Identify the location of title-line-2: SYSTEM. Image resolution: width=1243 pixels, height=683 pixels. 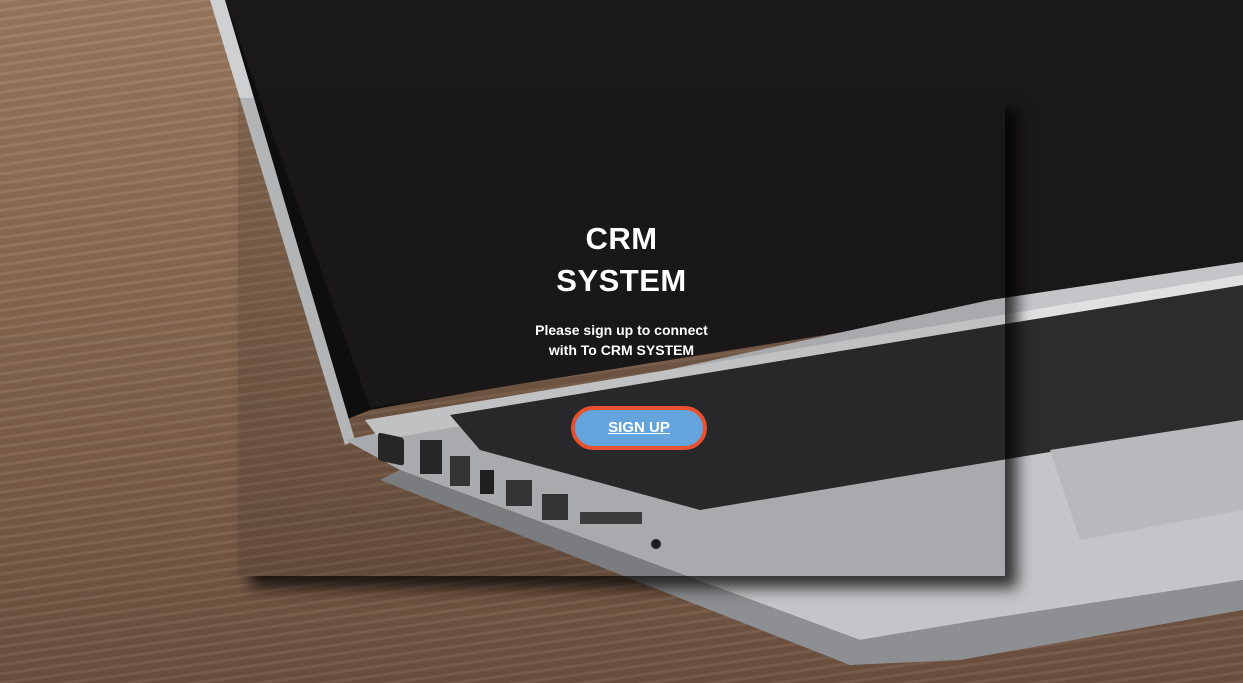
(621, 280).